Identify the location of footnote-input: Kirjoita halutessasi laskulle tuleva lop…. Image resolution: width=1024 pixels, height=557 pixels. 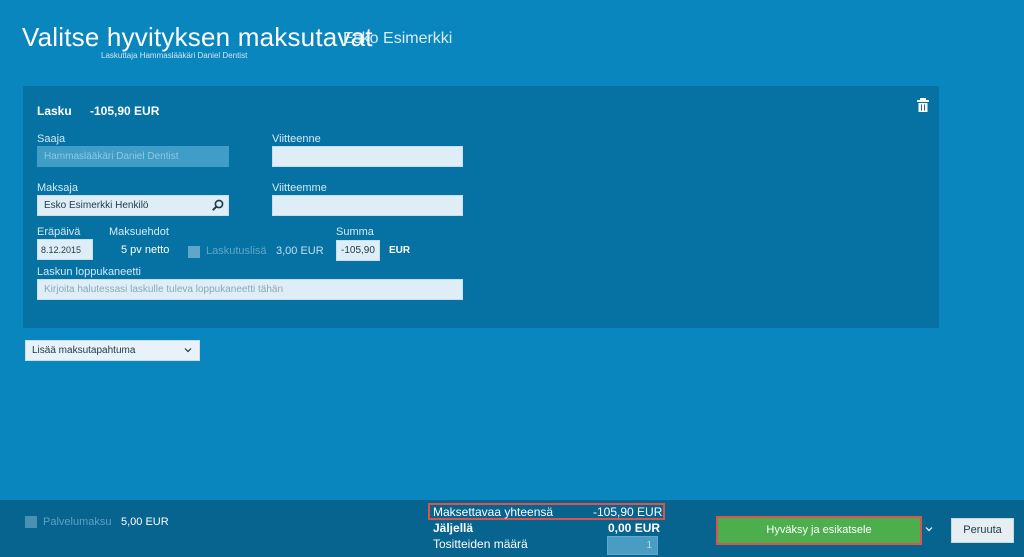
(250, 289).